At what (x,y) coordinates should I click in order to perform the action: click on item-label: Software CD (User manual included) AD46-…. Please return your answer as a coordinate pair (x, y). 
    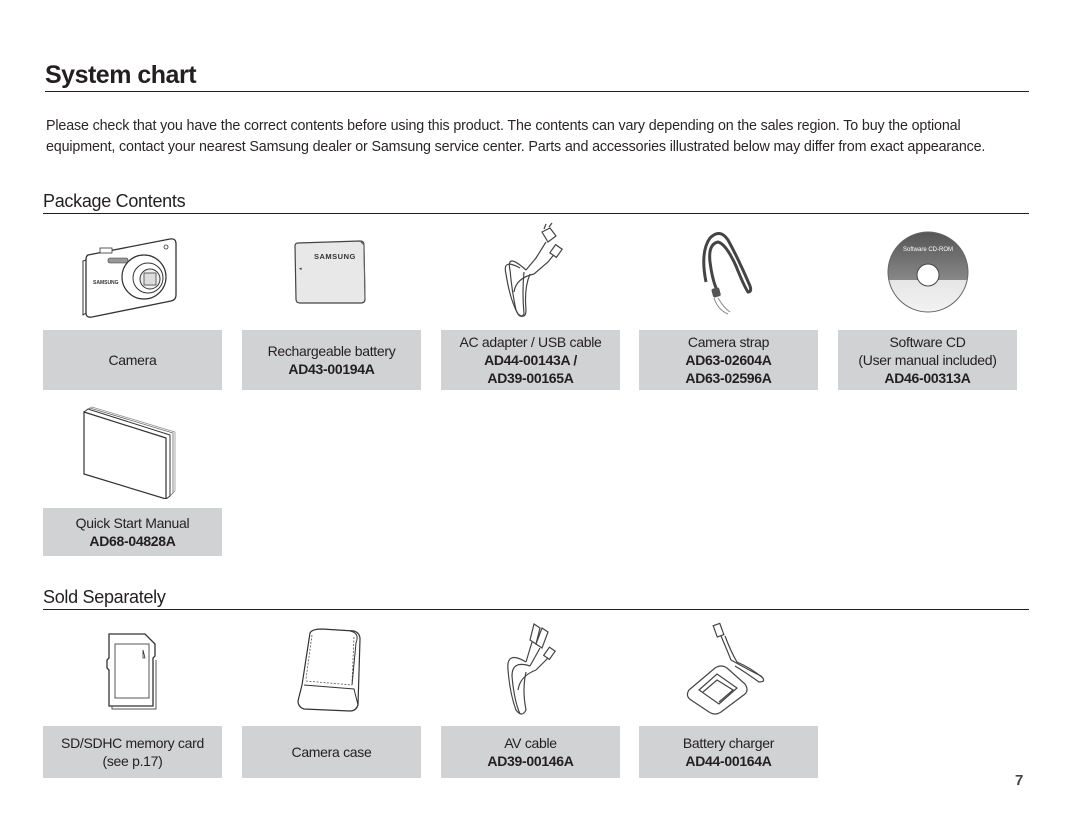
    Looking at the image, I should click on (927, 360).